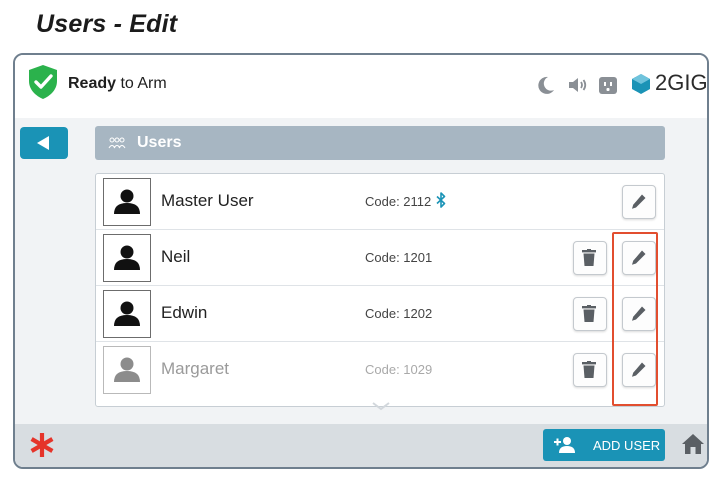 The width and height of the screenshot is (717, 480). What do you see at coordinates (141, 83) in the screenshot?
I see `arm-status-rest: to Arm` at bounding box center [141, 83].